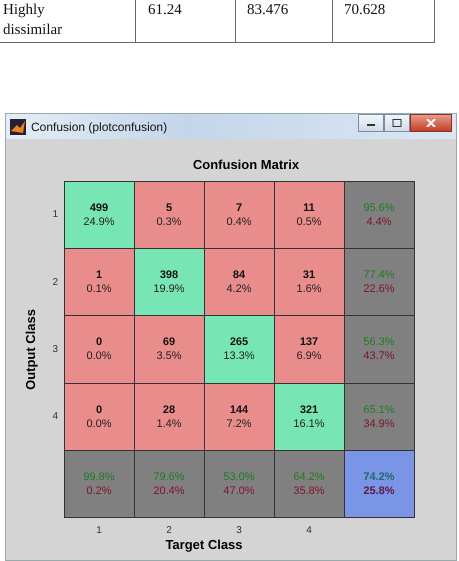 Image resolution: width=459 pixels, height=561 pixels. Describe the element at coordinates (186, 21) in the screenshot. I see `table-cell: 61.24` at that location.